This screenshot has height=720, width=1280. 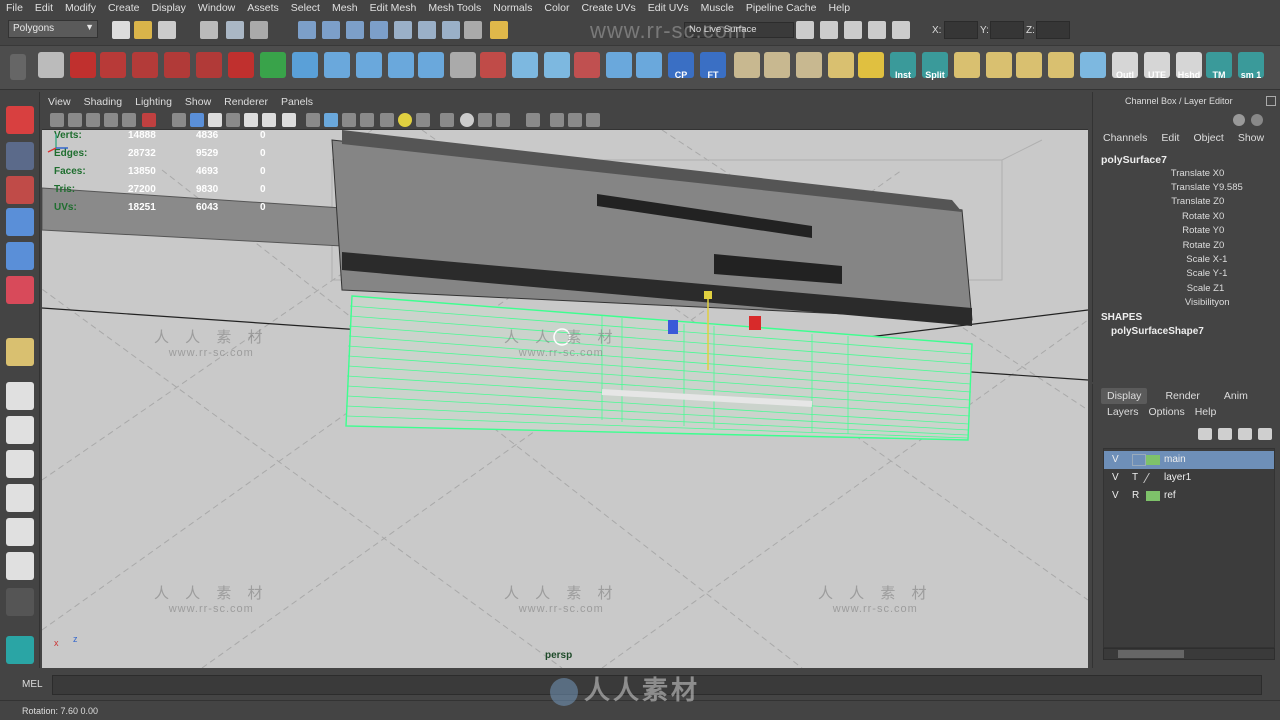 What do you see at coordinates (423, 120) in the screenshot?
I see `shadows-icon` at bounding box center [423, 120].